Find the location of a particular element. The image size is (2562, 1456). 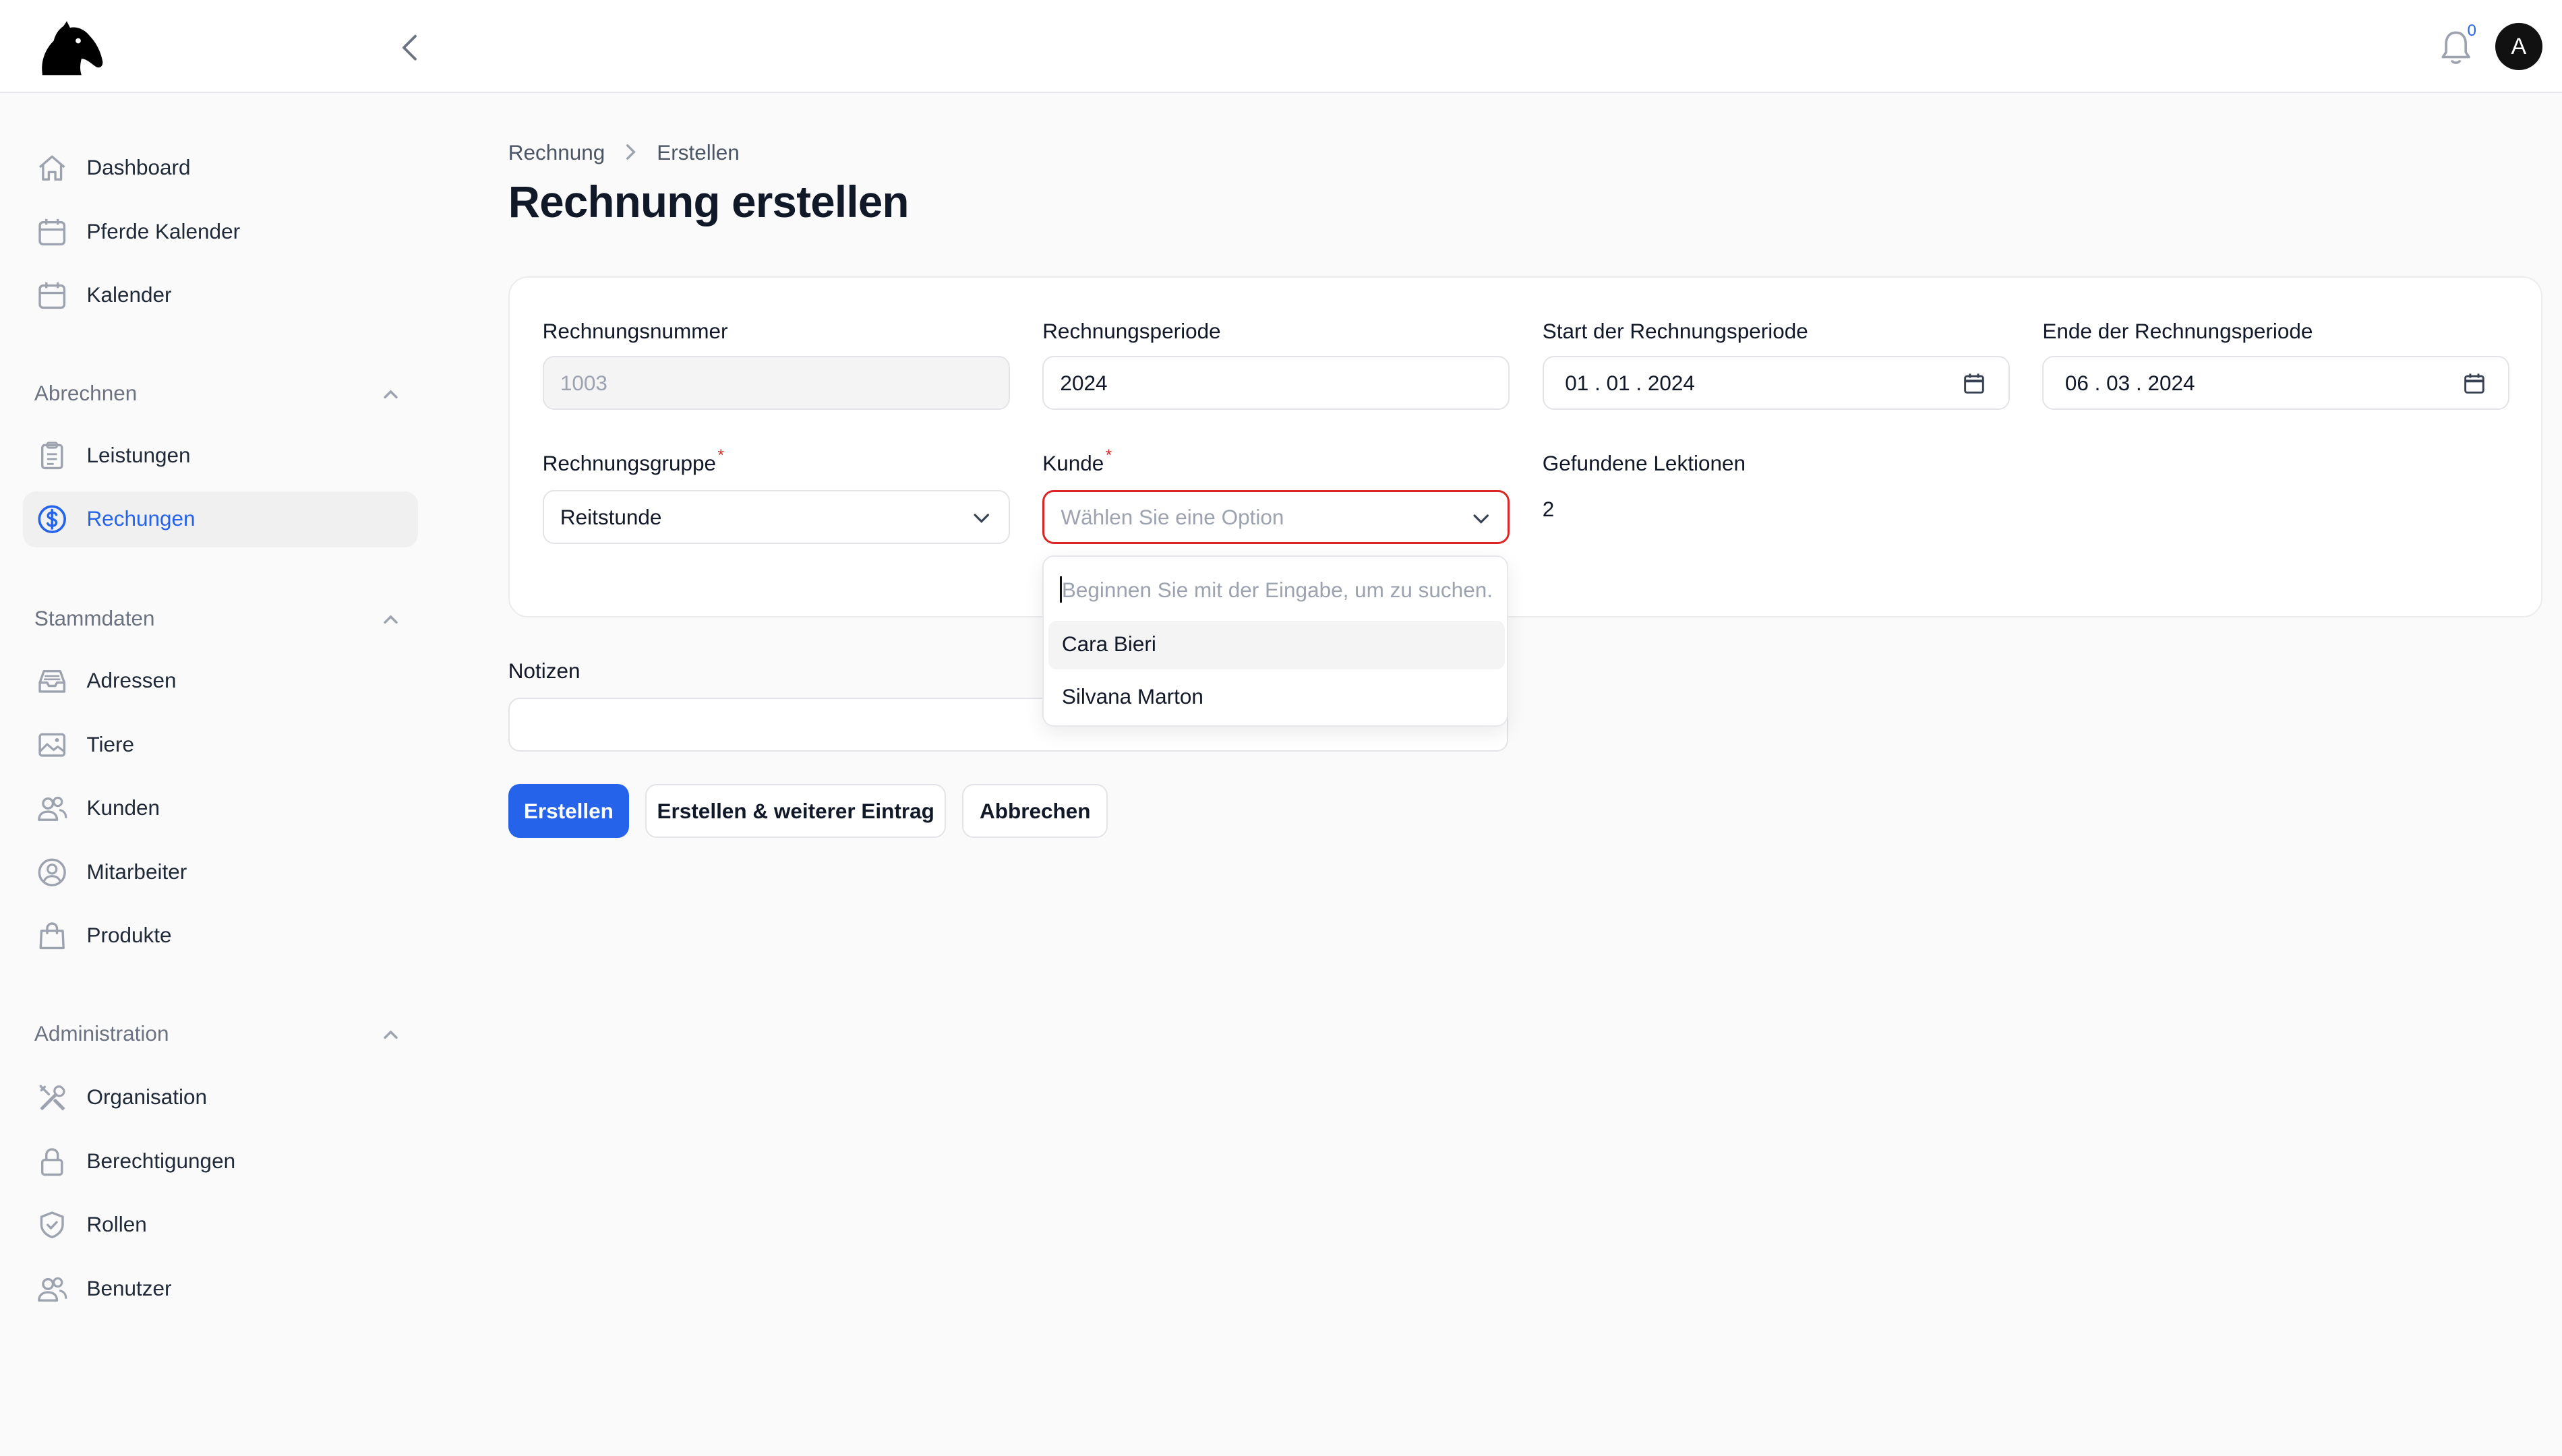

shield-check-icon is located at coordinates (52, 1225).